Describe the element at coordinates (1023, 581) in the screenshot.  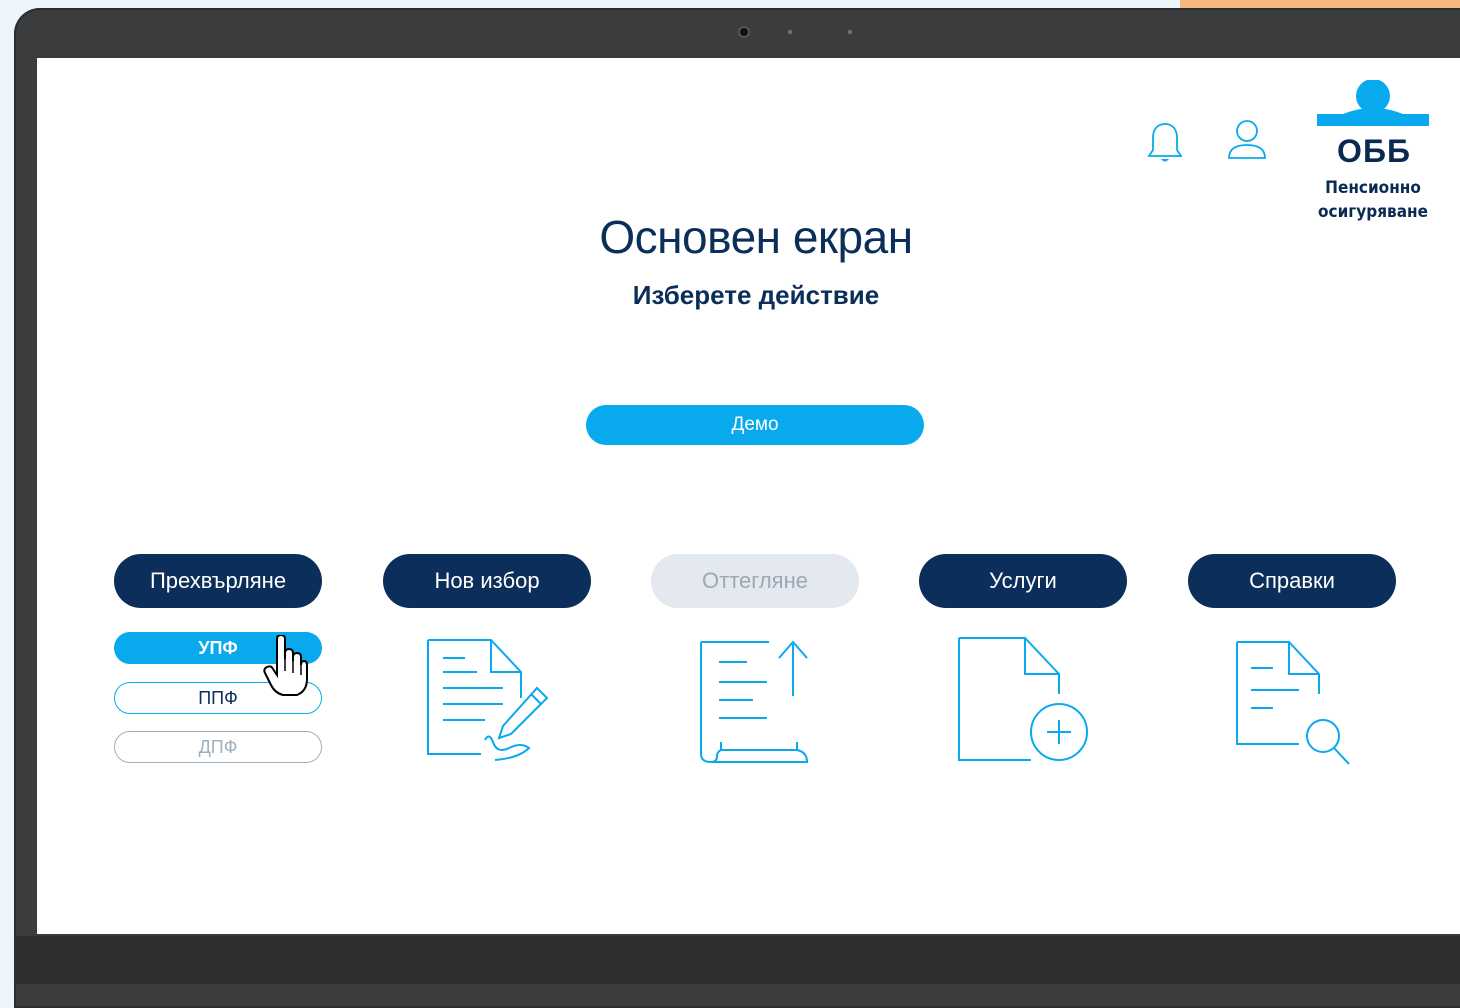
I see `services-button: Услуги` at that location.